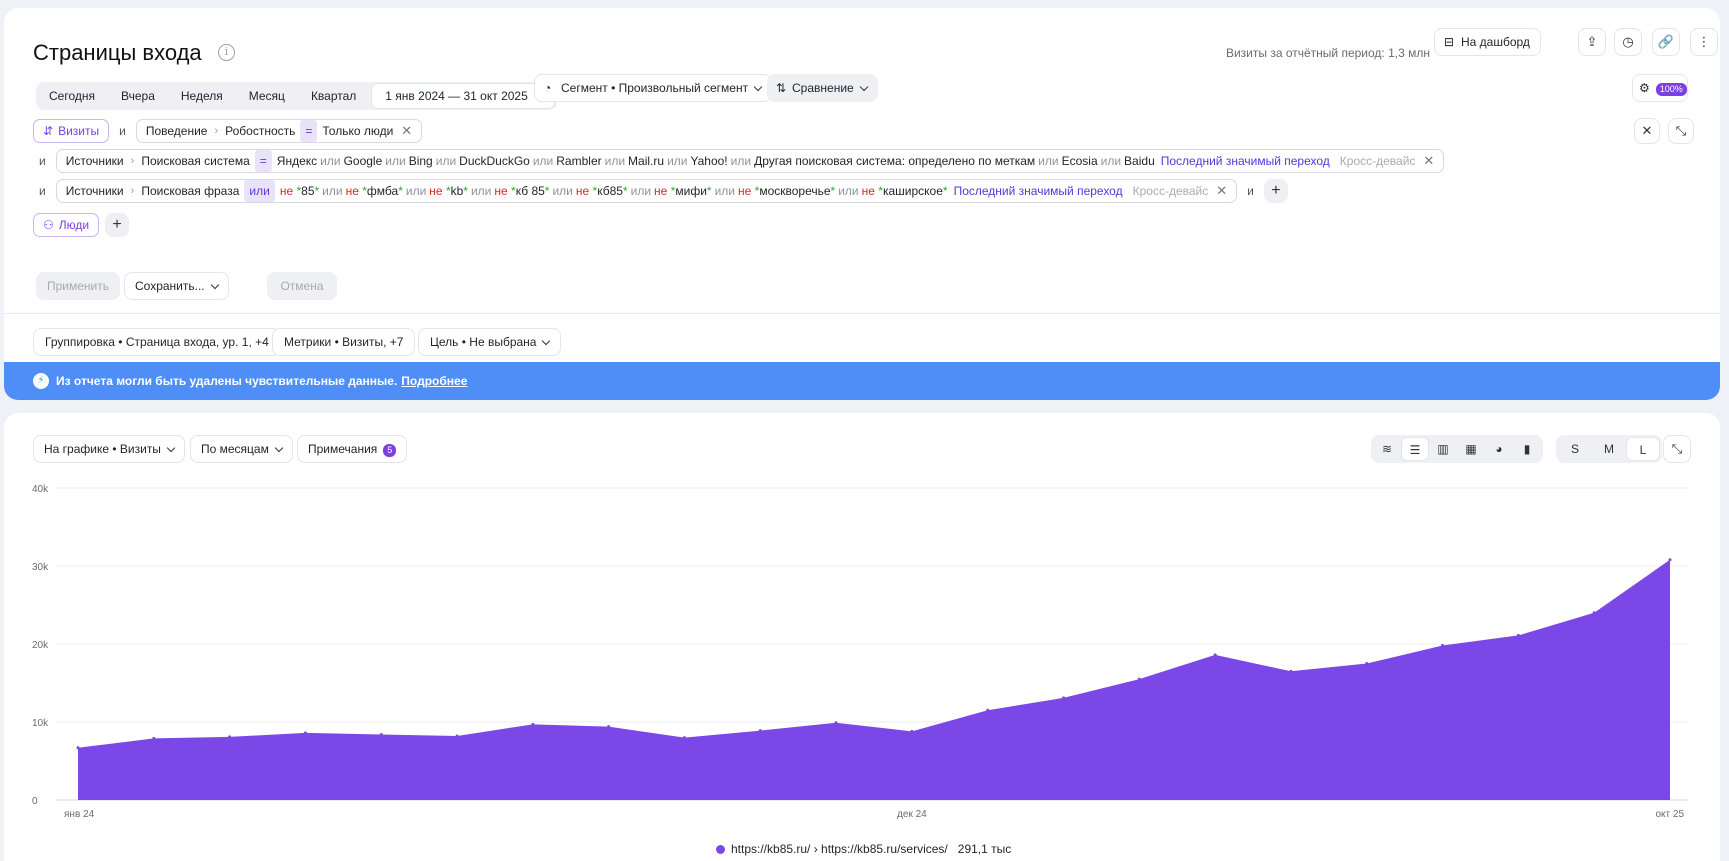 This screenshot has width=1729, height=861. What do you see at coordinates (138, 96) in the screenshot?
I see `preset-yesterday: Вчера` at bounding box center [138, 96].